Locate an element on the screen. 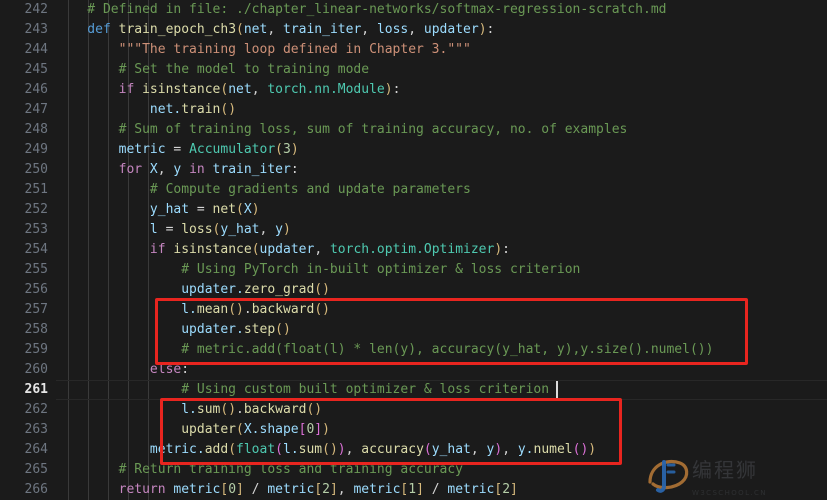 The width and height of the screenshot is (827, 500). kw-for: for is located at coordinates (103, 169).